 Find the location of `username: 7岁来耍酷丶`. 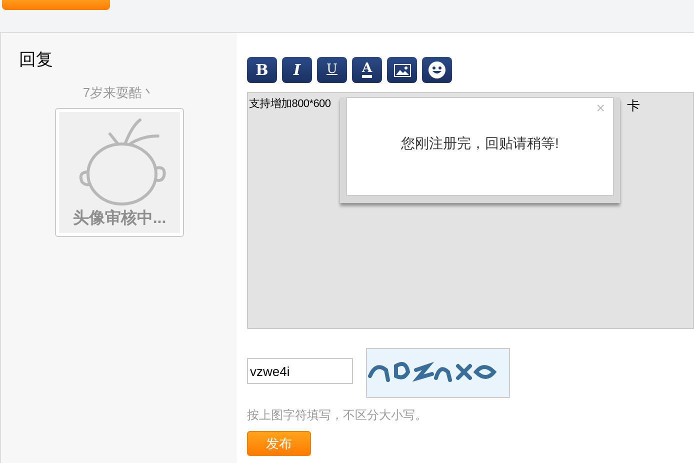

username: 7岁来耍酷丶 is located at coordinates (119, 93).